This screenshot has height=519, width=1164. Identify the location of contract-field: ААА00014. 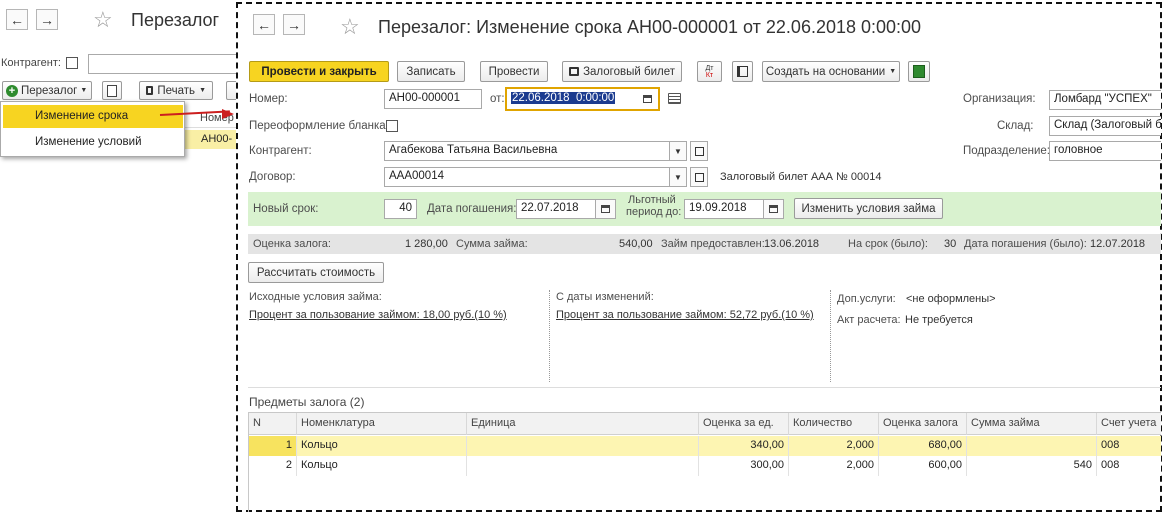
(527, 177).